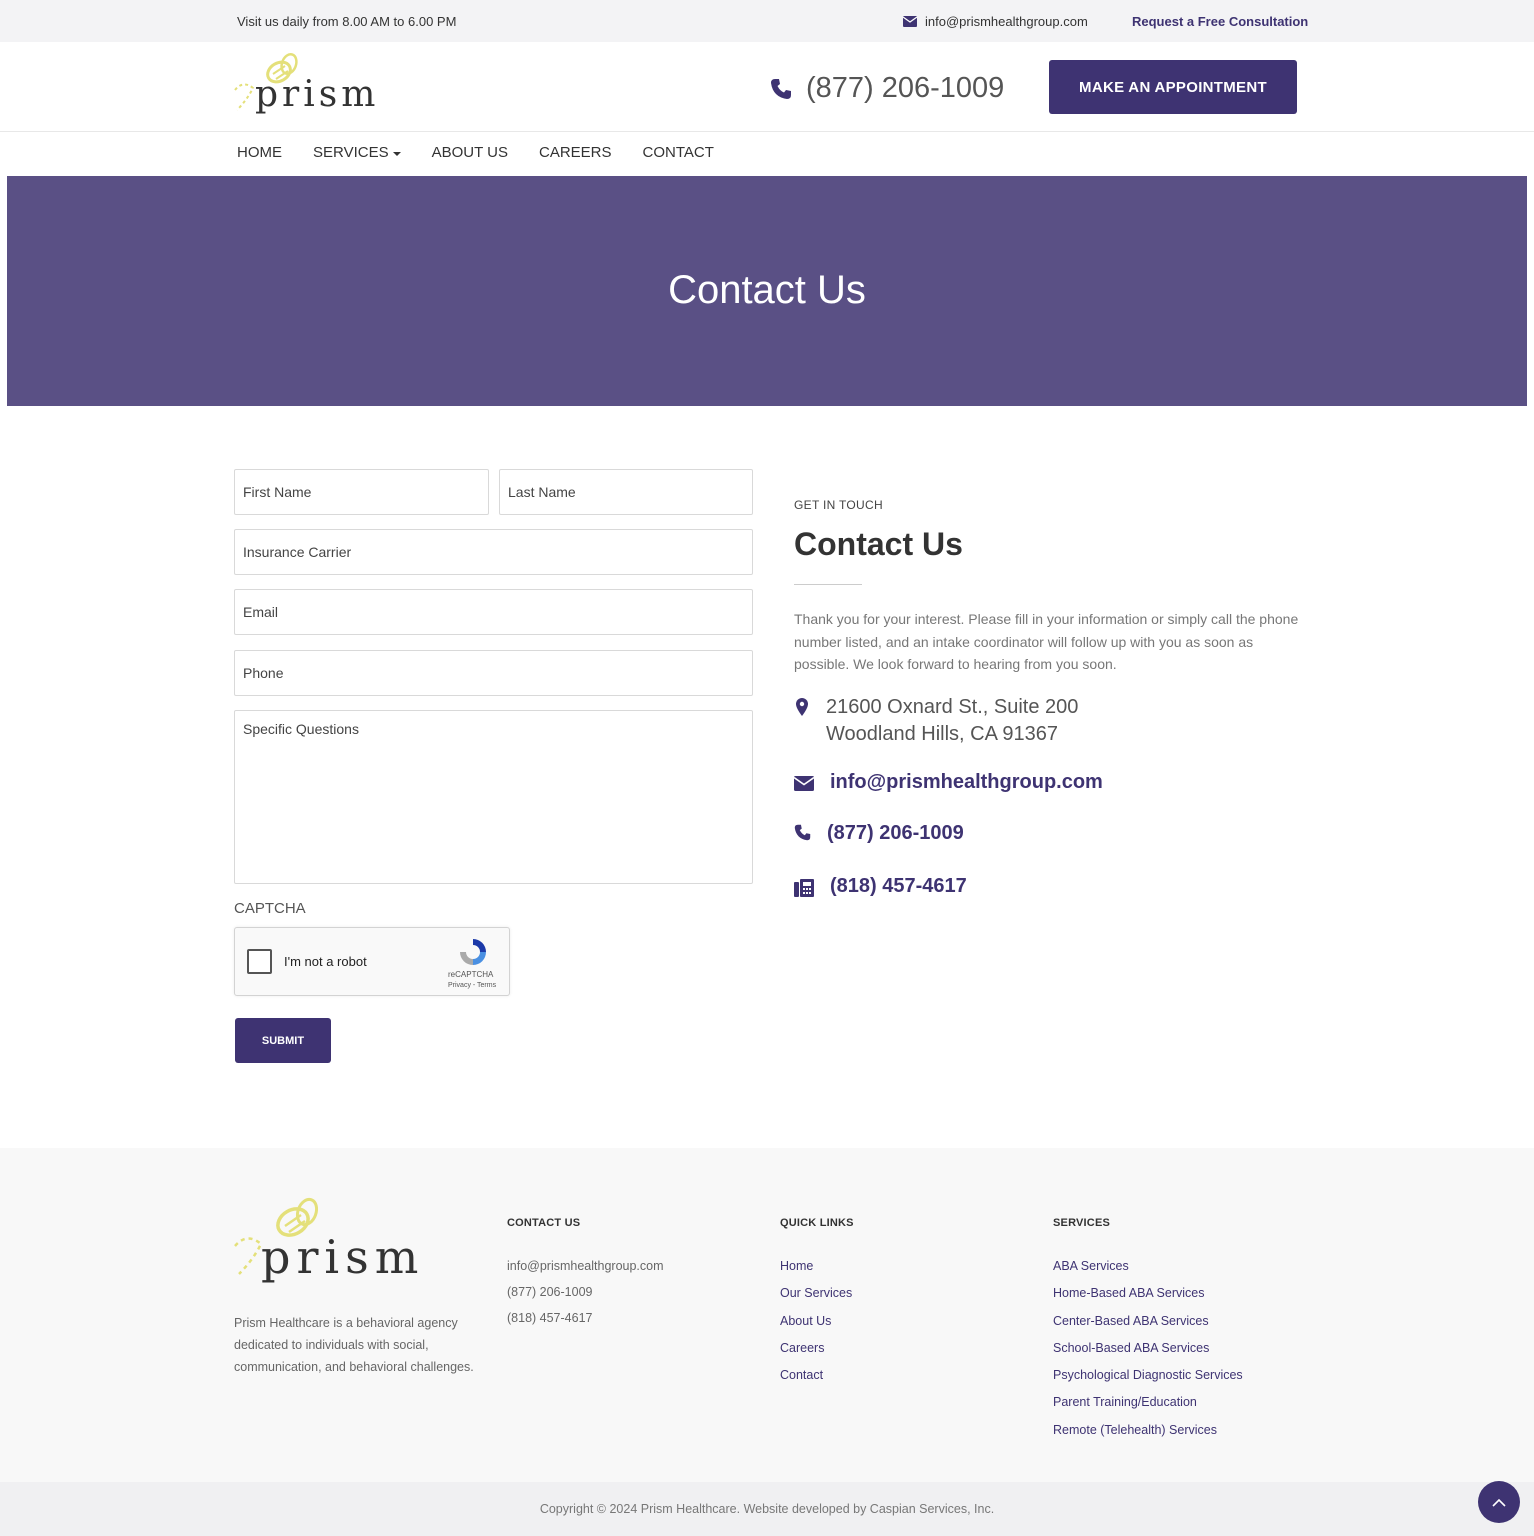 The height and width of the screenshot is (1536, 1534). Describe the element at coordinates (678, 152) in the screenshot. I see `nav-contact: CONTACT` at that location.